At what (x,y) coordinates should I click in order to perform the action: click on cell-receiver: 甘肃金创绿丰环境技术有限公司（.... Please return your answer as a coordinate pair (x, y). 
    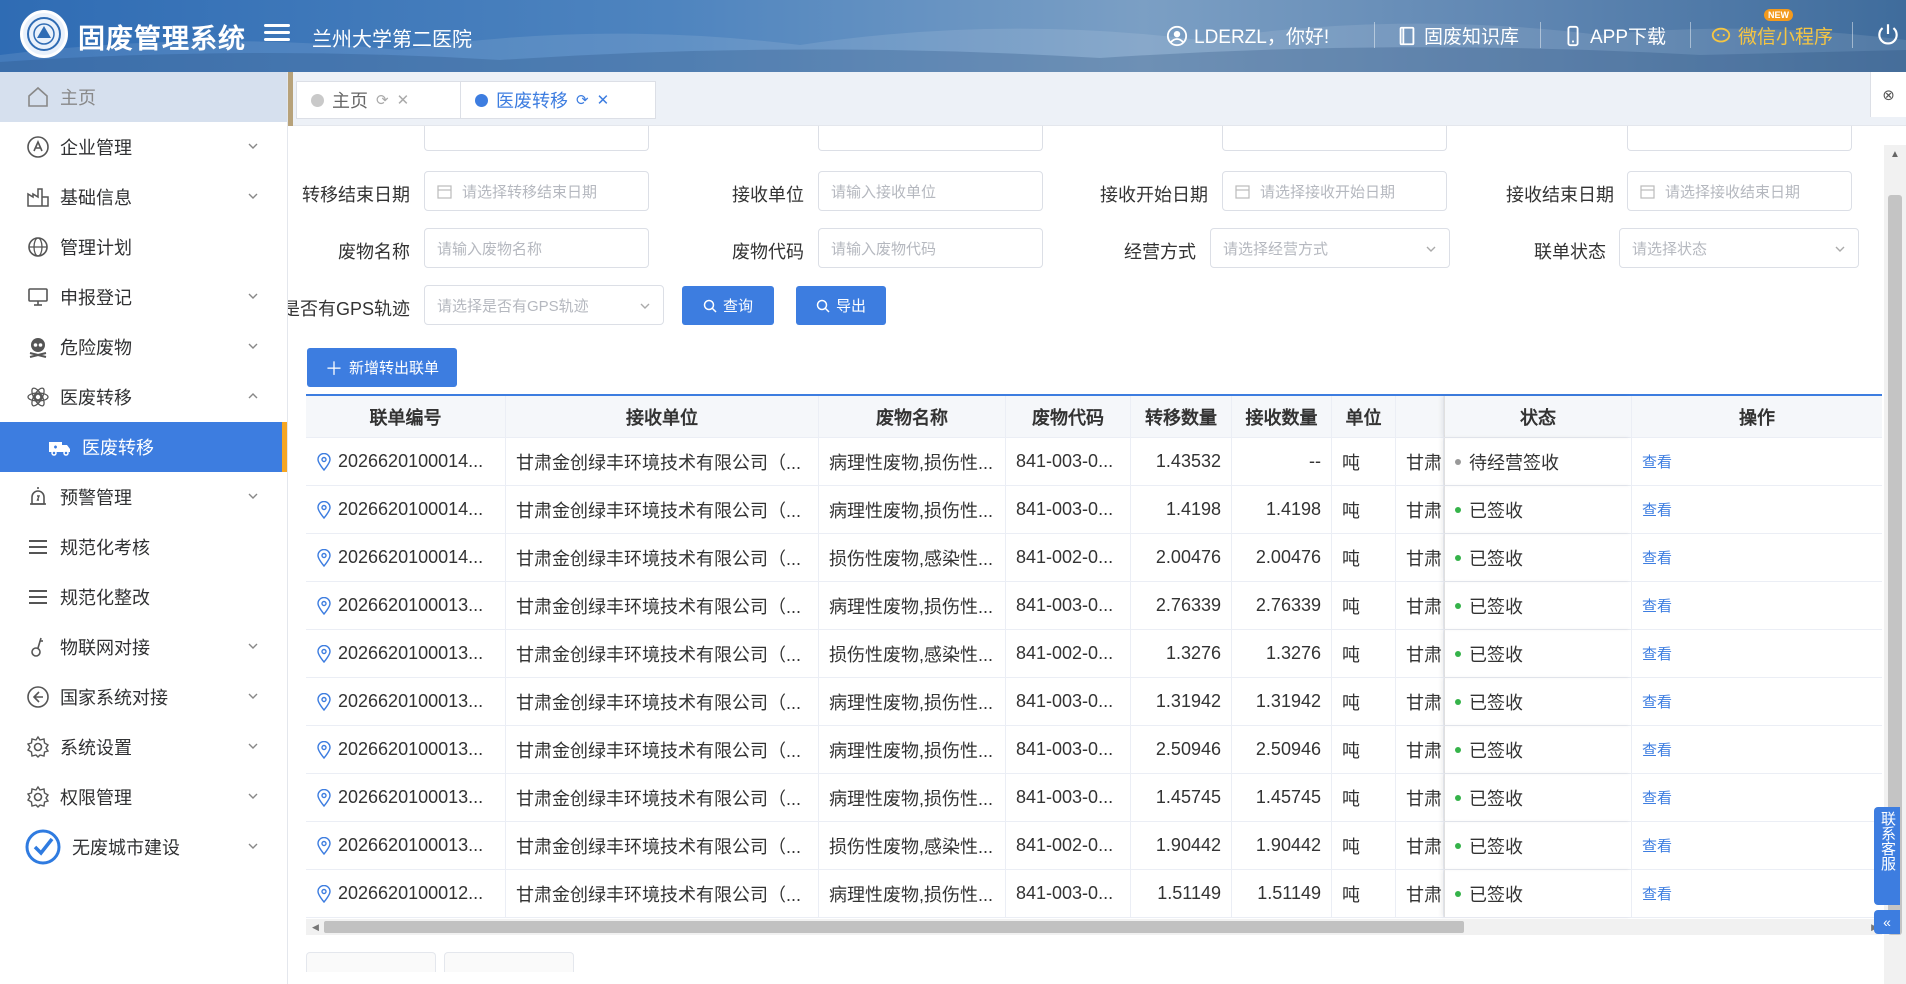
    Looking at the image, I should click on (662, 461).